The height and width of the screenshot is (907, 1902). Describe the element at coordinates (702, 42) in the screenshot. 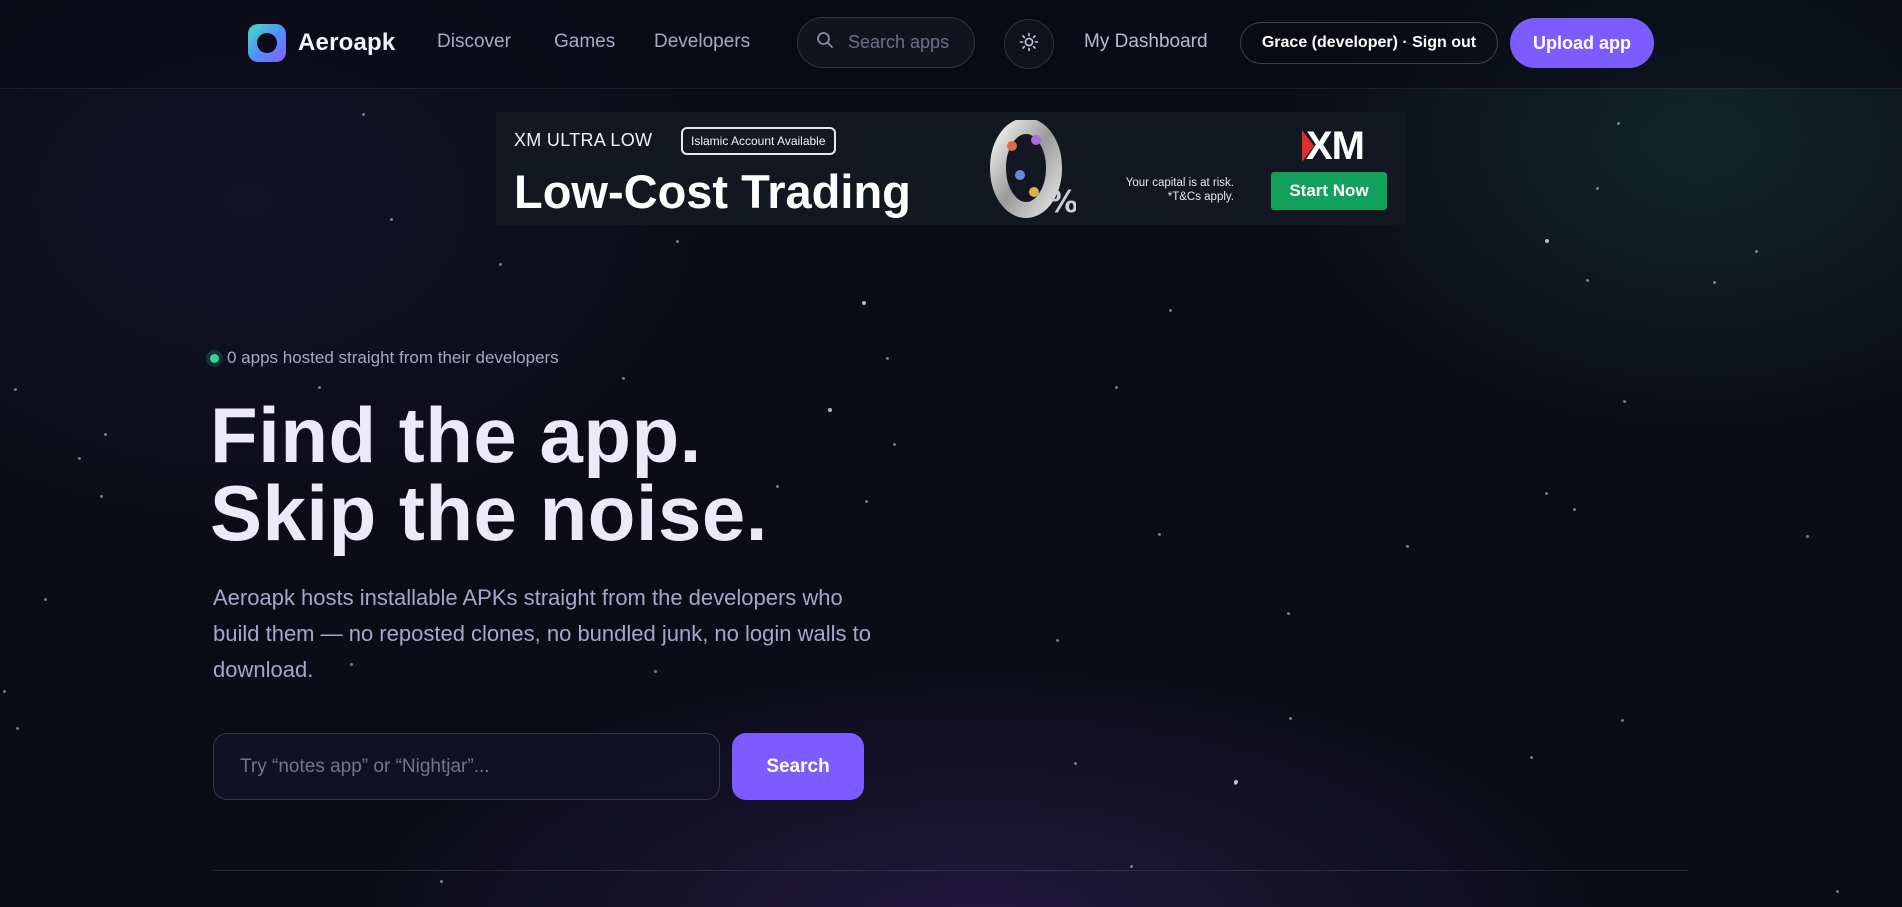

I see `nav-developers: Developers` at that location.